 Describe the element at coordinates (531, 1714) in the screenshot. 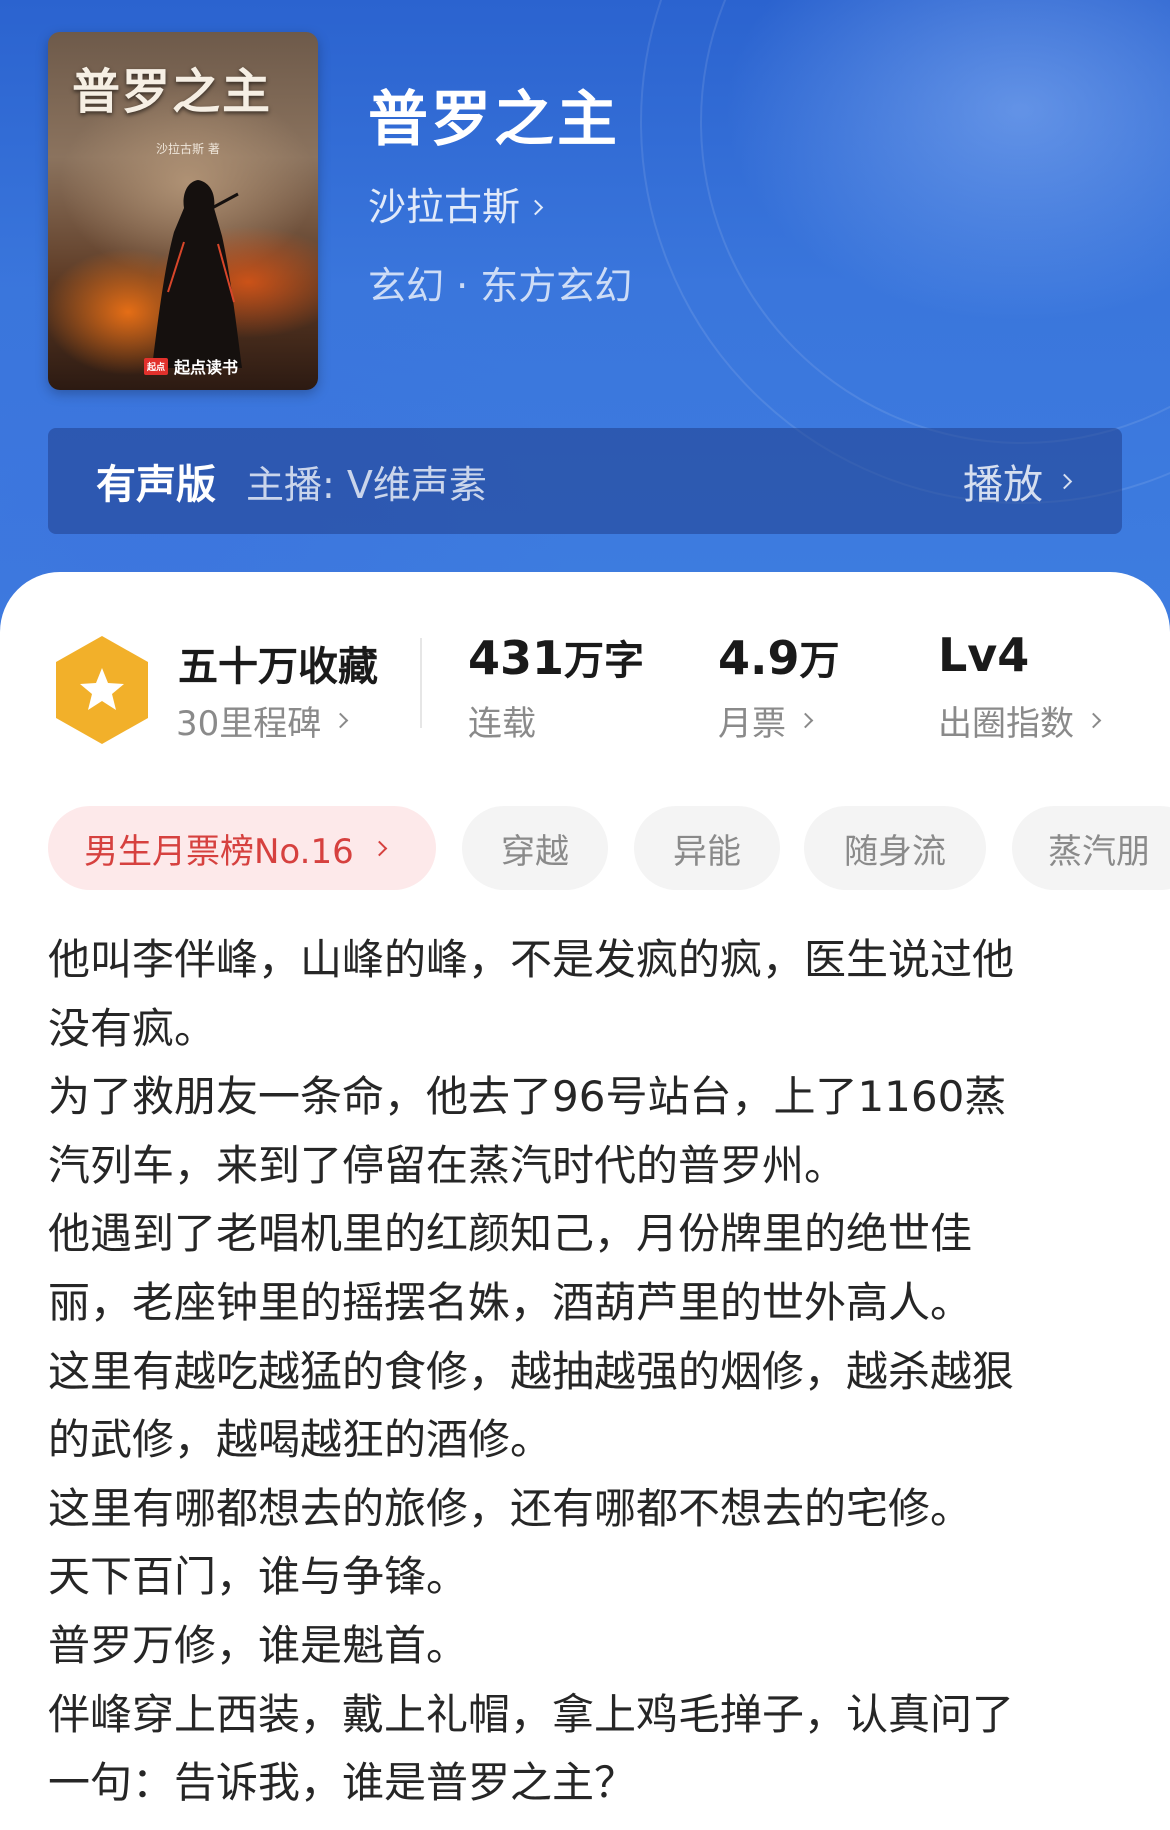

I see `synopsis-line: 伴峰穿上西装，戴上礼帽，拿上鸡毛掸子，认真问了` at that location.